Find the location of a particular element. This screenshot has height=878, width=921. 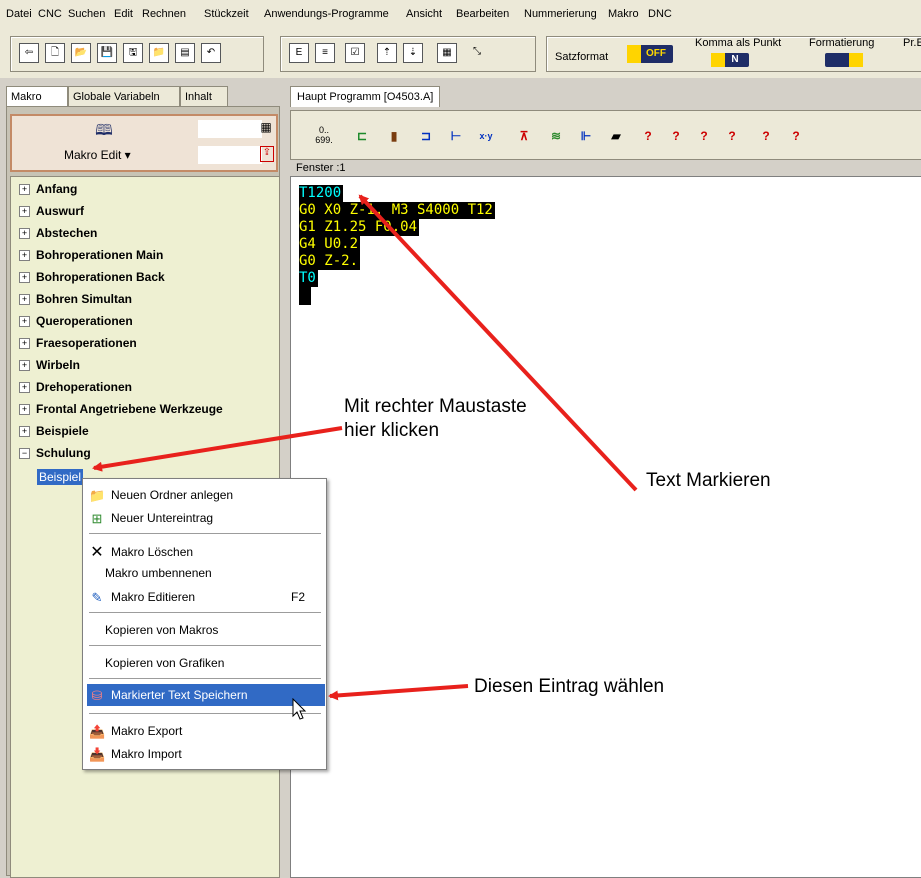

arrow-to-code is located at coordinates (498, 343).